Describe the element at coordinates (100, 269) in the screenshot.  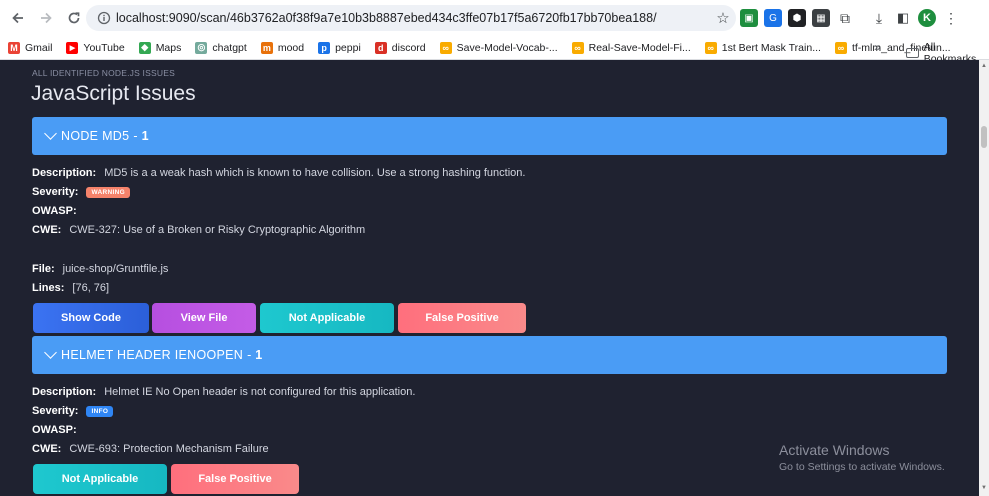
I see `file-row: File: juice-shop/Gruntfile.js` at that location.